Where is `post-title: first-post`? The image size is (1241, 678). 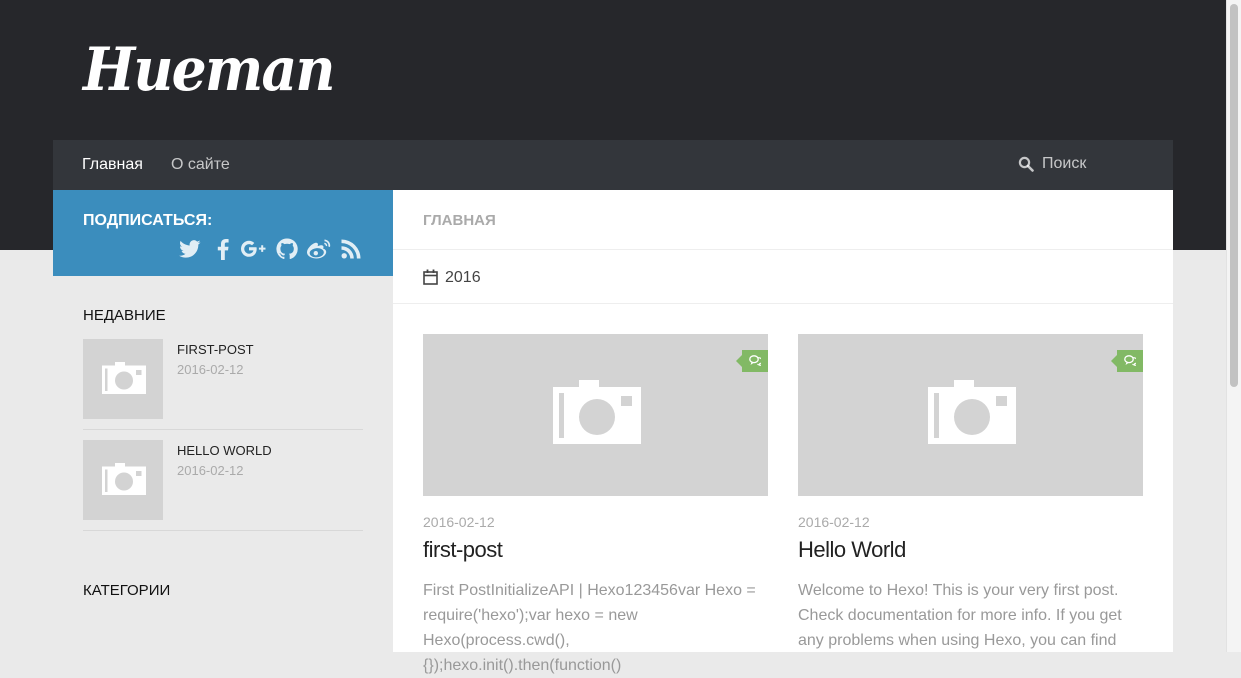 post-title: first-post is located at coordinates (463, 550).